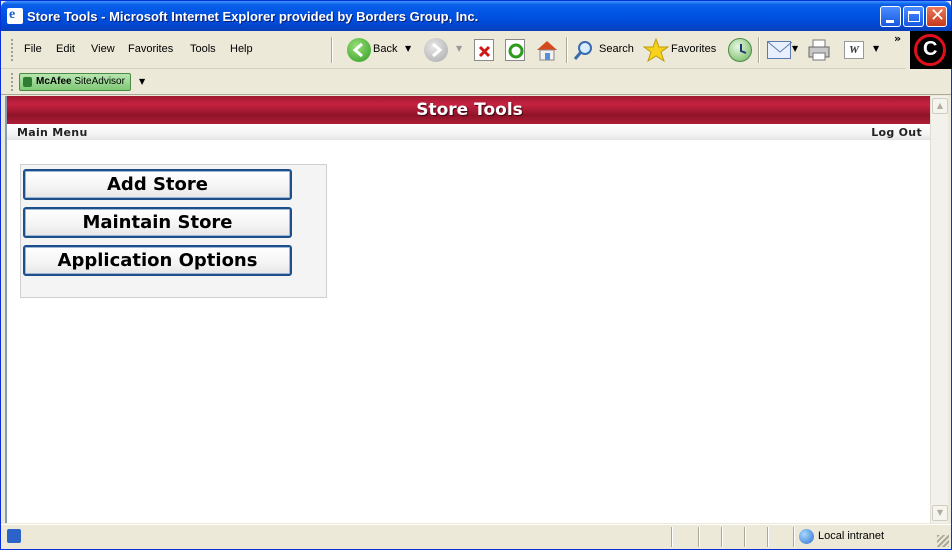 The height and width of the screenshot is (550, 952). What do you see at coordinates (484, 50) in the screenshot?
I see `stop-icon` at bounding box center [484, 50].